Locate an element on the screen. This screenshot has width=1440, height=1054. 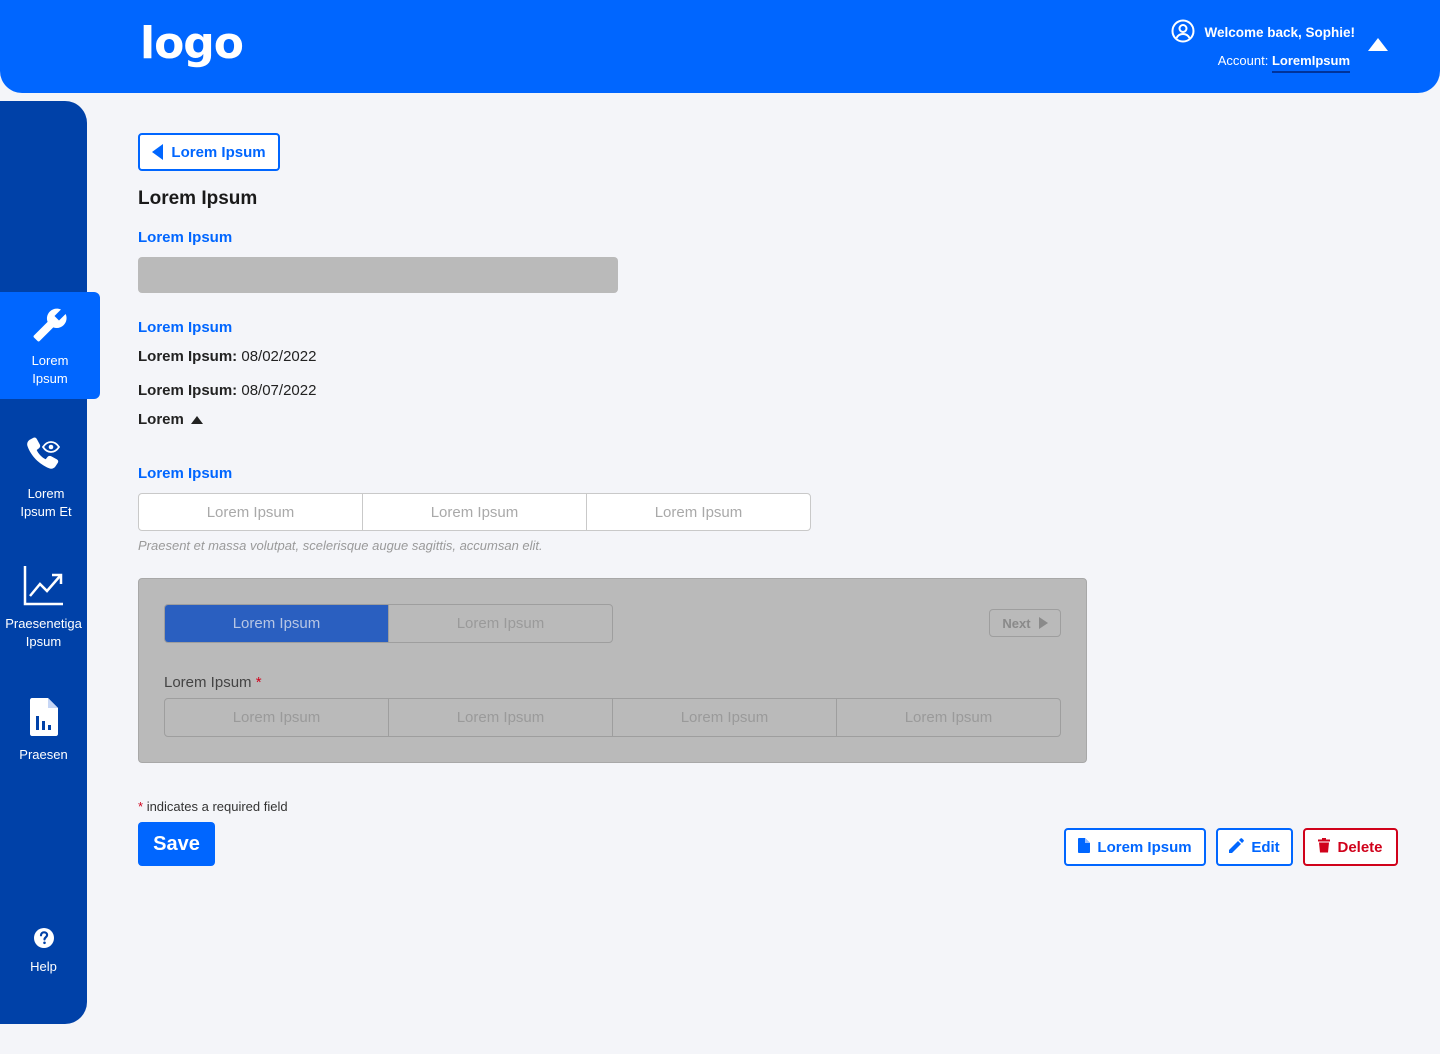
account-info: Account: LoremIpsum is located at coordinates (1284, 63).